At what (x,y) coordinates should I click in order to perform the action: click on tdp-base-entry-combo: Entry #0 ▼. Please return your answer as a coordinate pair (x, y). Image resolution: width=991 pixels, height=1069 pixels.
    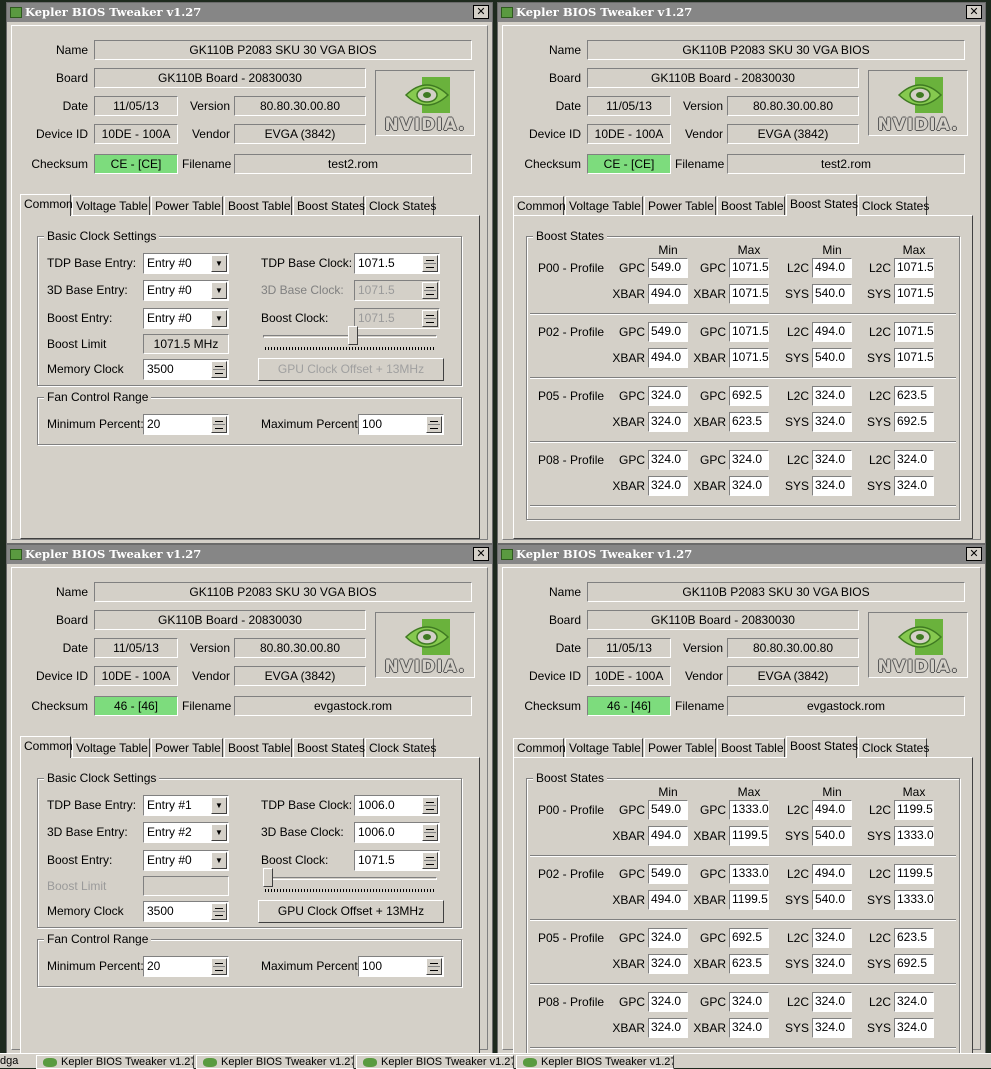
    Looking at the image, I should click on (186, 263).